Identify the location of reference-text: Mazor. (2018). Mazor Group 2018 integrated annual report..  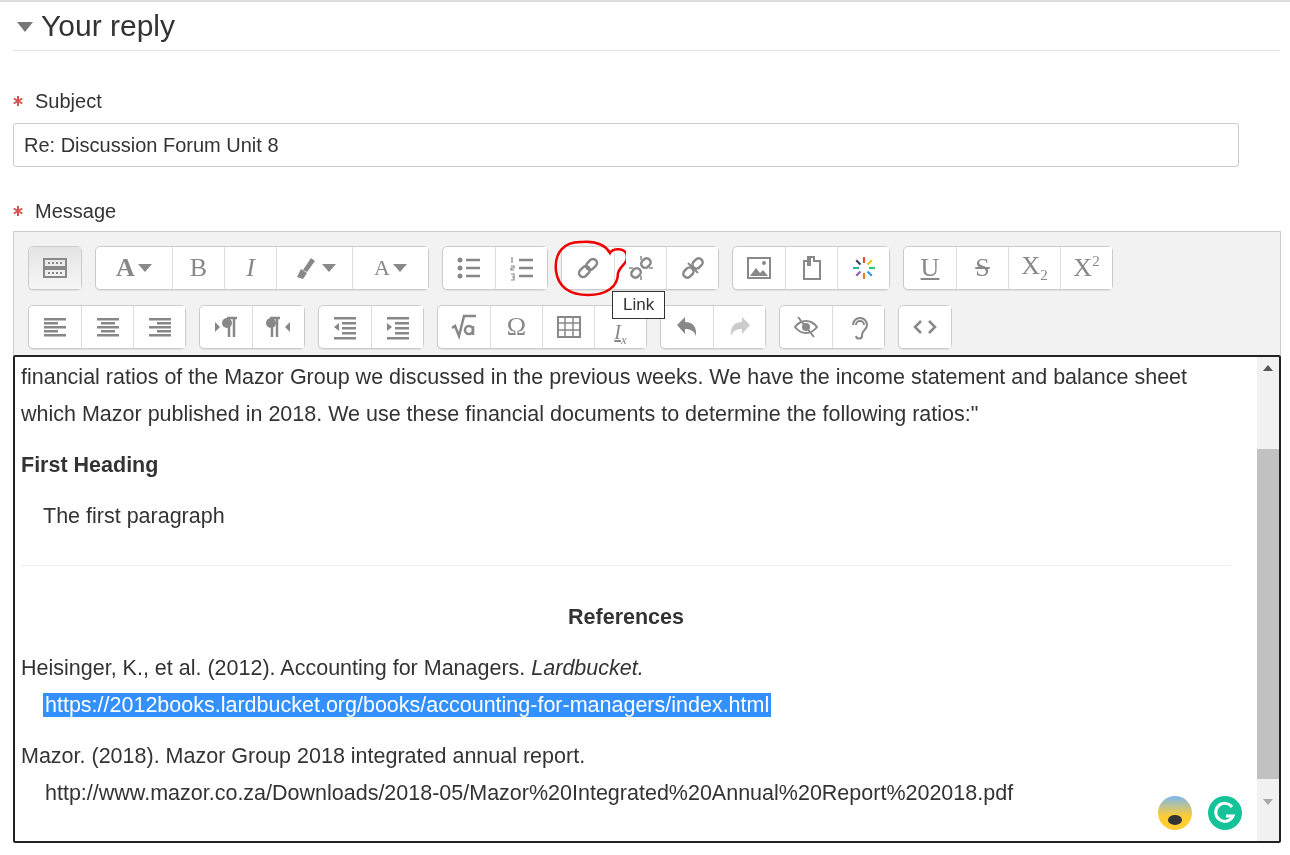
(304, 756).